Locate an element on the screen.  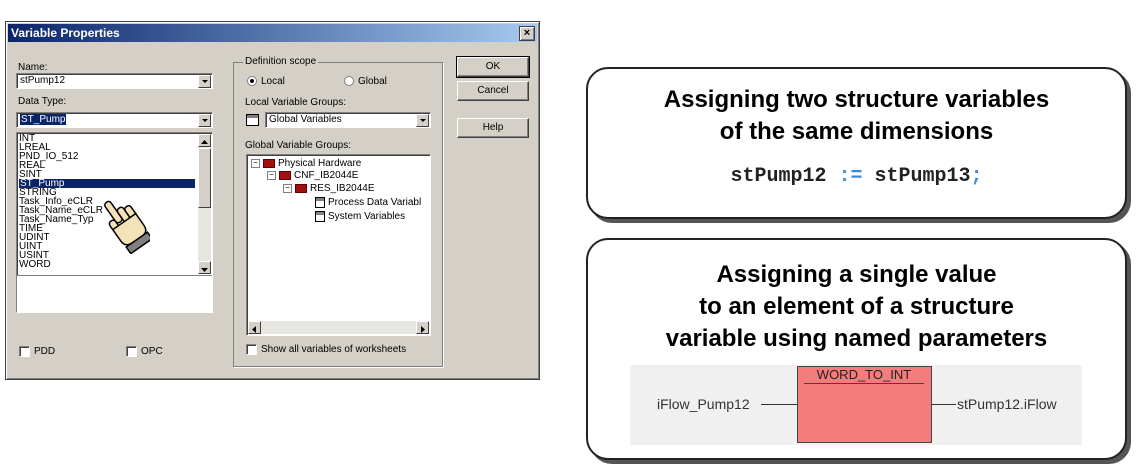
scroll-thumb is located at coordinates (204, 178).